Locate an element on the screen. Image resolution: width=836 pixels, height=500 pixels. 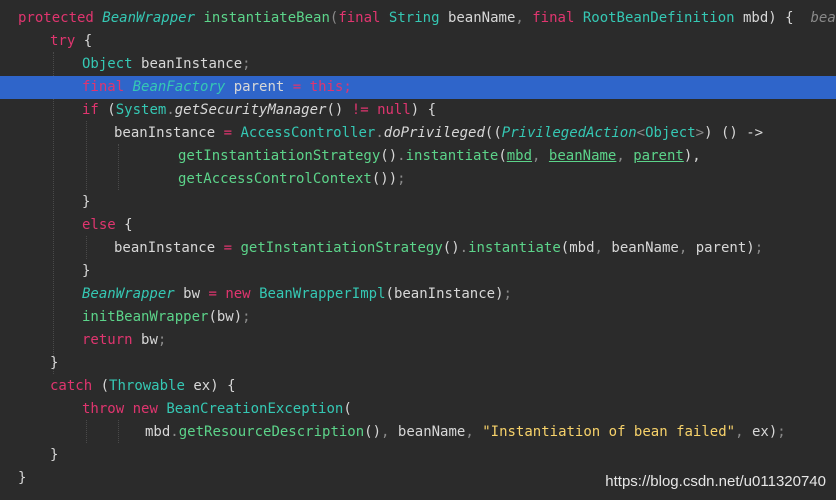
code-line: throw new BeanCreationException( is located at coordinates (418, 409).